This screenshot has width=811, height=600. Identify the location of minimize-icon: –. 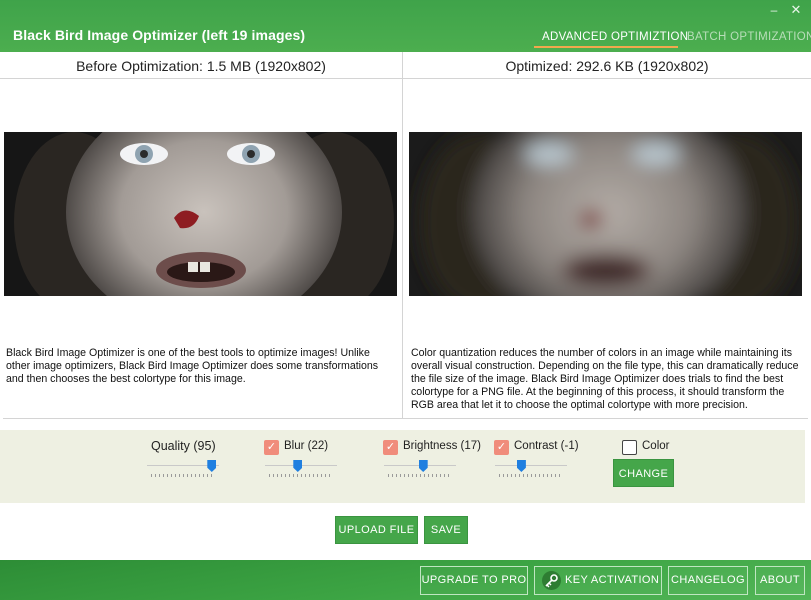
(774, 10).